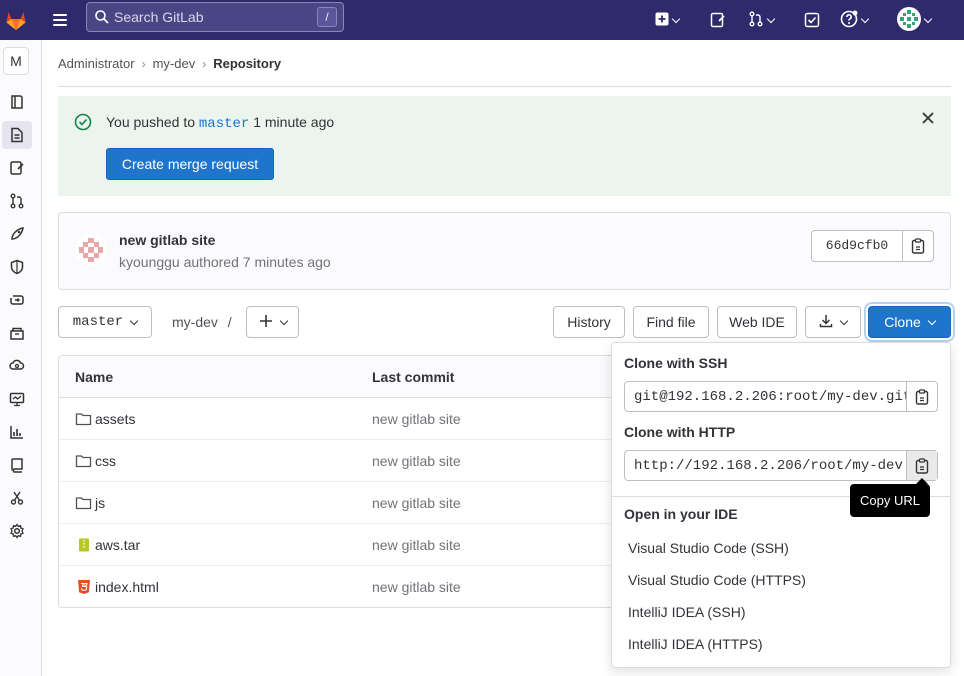 Image resolution: width=964 pixels, height=676 pixels. I want to click on alert-suffix: 1 minute ago, so click(294, 122).